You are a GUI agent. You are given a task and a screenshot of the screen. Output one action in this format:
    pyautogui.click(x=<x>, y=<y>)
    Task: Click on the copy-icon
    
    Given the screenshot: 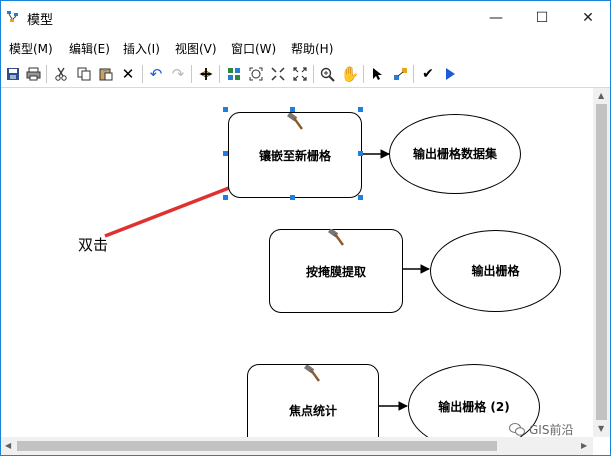 What is the action you would take?
    pyautogui.click(x=84, y=74)
    